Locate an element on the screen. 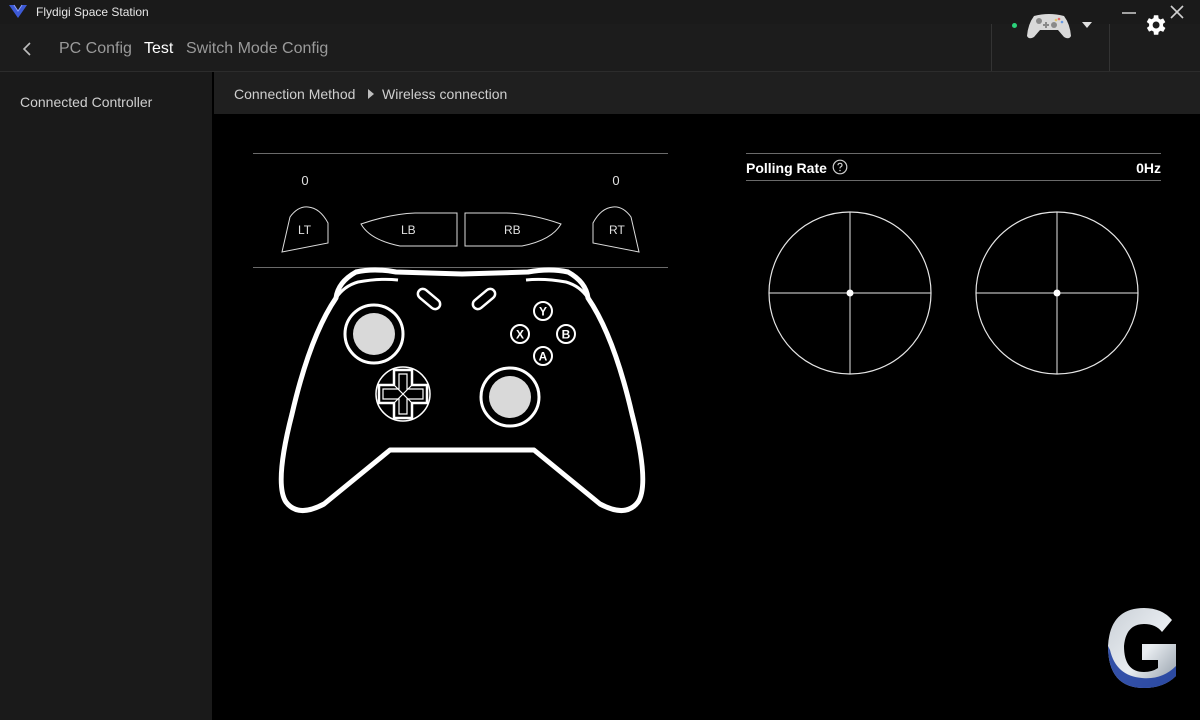 This screenshot has height=720, width=1200. controller-outline is located at coordinates (462, 390).